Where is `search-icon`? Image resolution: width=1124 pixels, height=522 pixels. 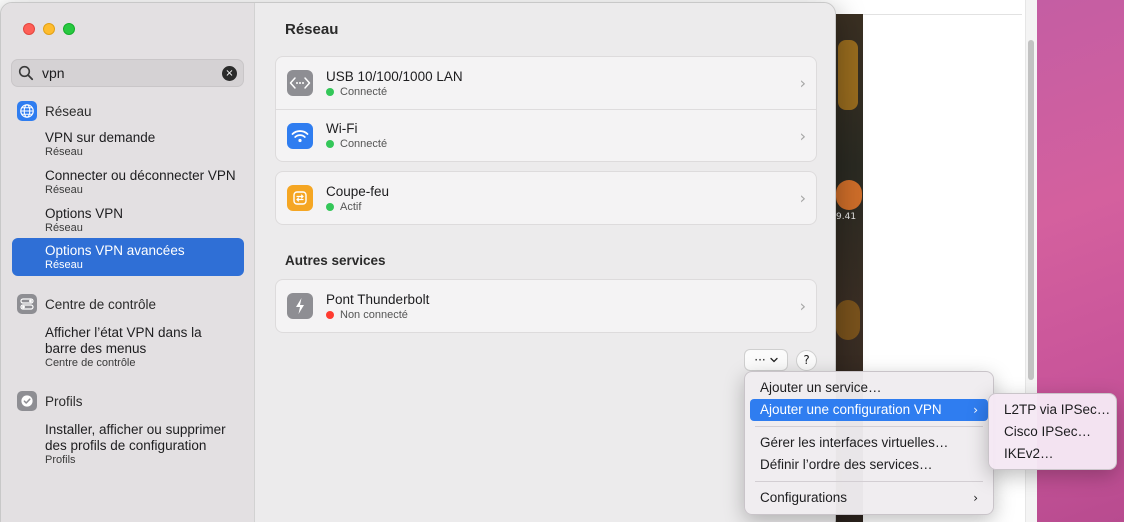 search-icon is located at coordinates (26, 73).